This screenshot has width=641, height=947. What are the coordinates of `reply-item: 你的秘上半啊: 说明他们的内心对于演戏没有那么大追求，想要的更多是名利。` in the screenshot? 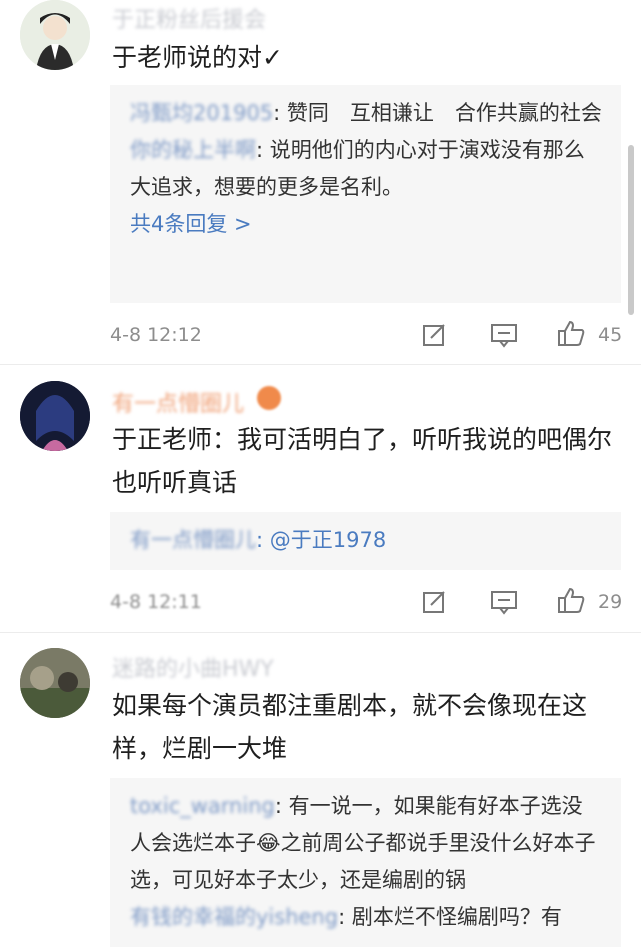 It's located at (366, 169).